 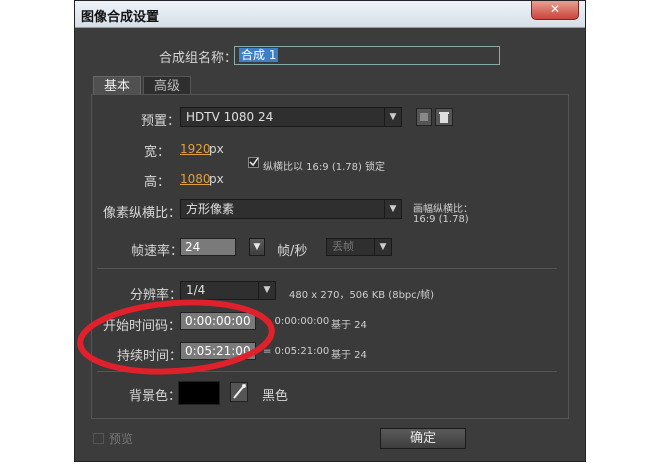 I want to click on annotation-circle, so click(x=176, y=337).